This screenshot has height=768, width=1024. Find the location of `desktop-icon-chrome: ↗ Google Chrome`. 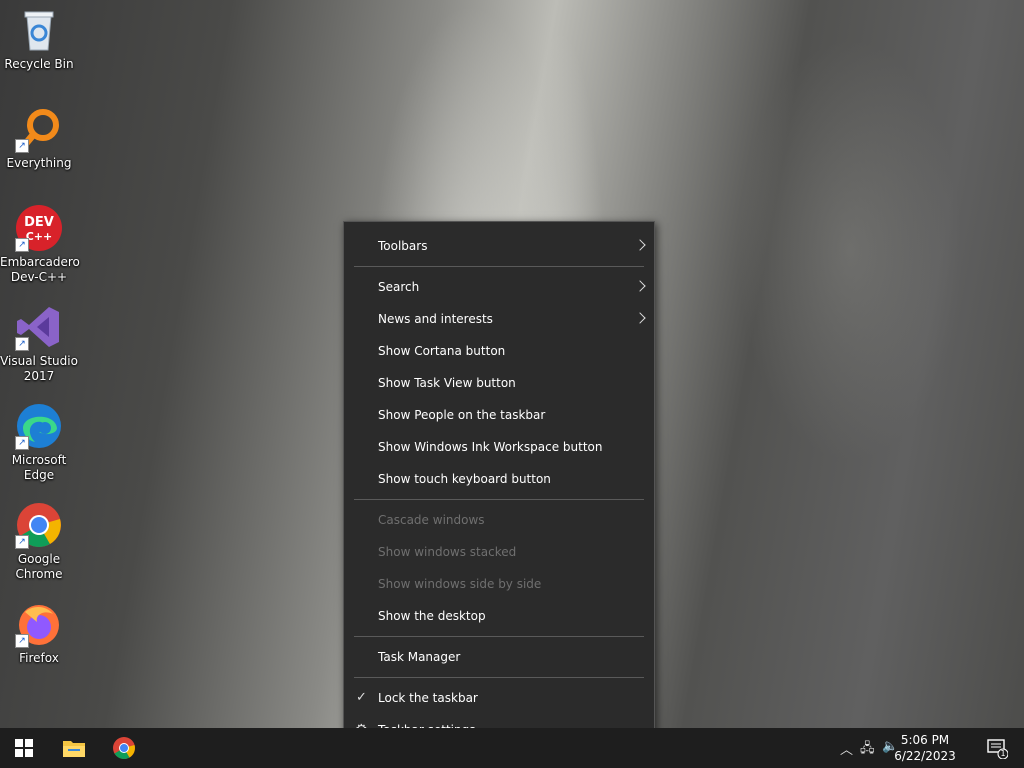

desktop-icon-chrome: ↗ Google Chrome is located at coordinates (39, 541).